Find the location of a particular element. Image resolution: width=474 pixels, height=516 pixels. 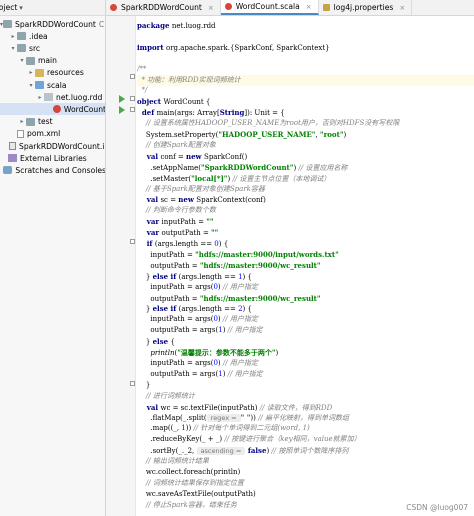

code-line: // 输出词频统计结果 is located at coordinates (173, 461).